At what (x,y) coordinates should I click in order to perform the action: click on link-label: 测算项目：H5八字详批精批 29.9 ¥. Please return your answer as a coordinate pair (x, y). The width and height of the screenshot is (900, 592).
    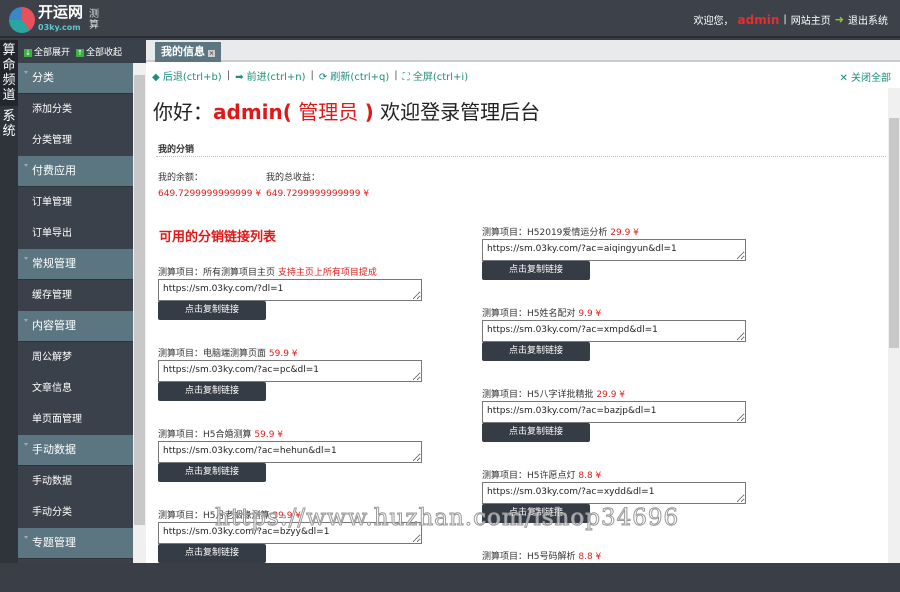
    Looking at the image, I should click on (632, 395).